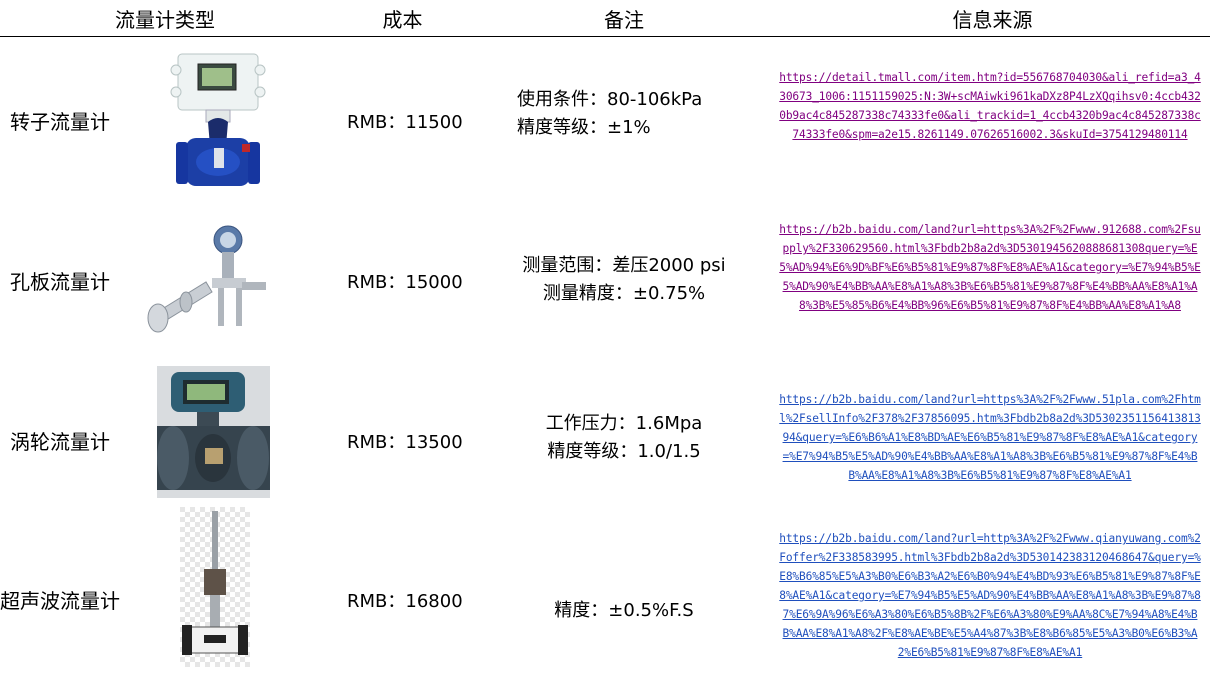  Describe the element at coordinates (60, 122) in the screenshot. I see `meter-type-label: 转子流量计` at that location.